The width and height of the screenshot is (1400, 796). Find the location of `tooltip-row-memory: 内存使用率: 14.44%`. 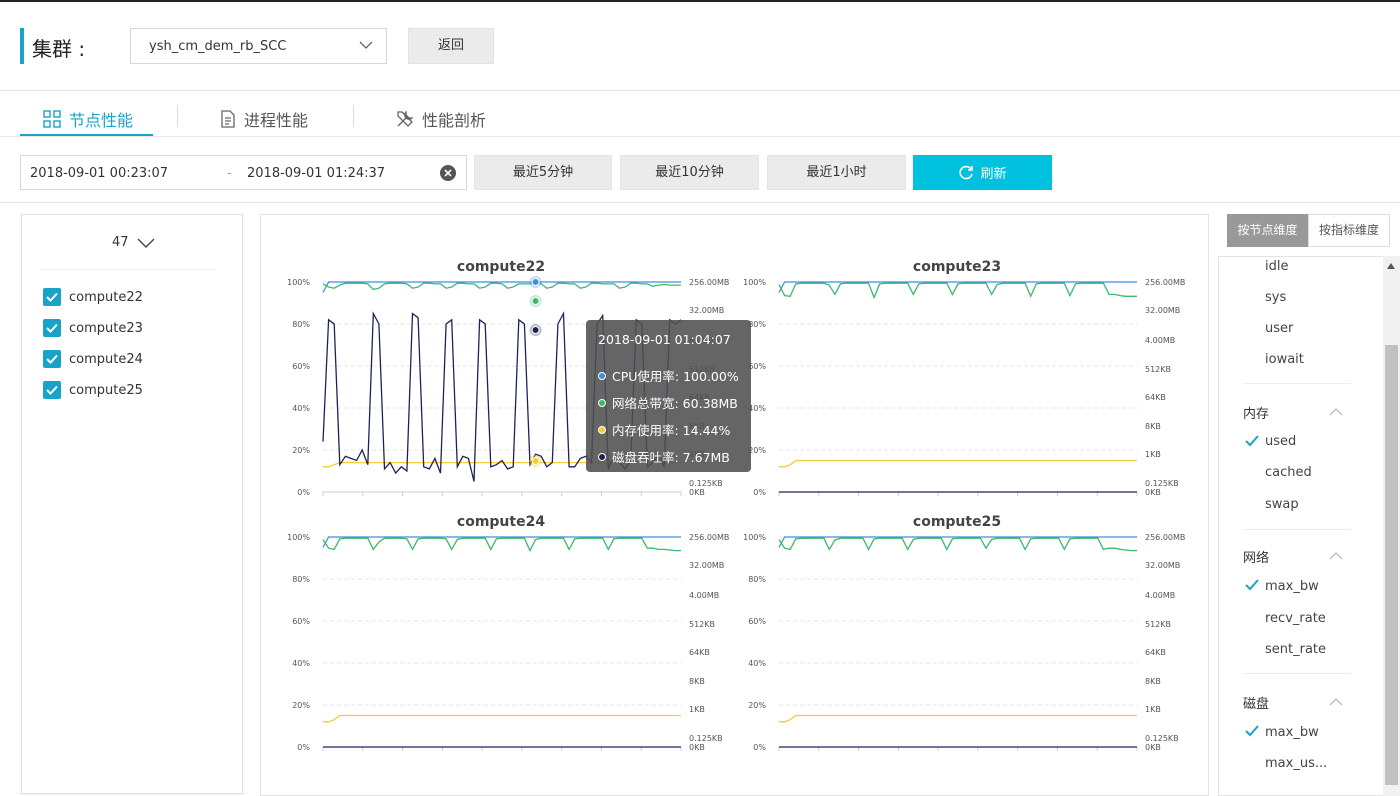

tooltip-row-memory: 内存使用率: 14.44% is located at coordinates (674, 429).